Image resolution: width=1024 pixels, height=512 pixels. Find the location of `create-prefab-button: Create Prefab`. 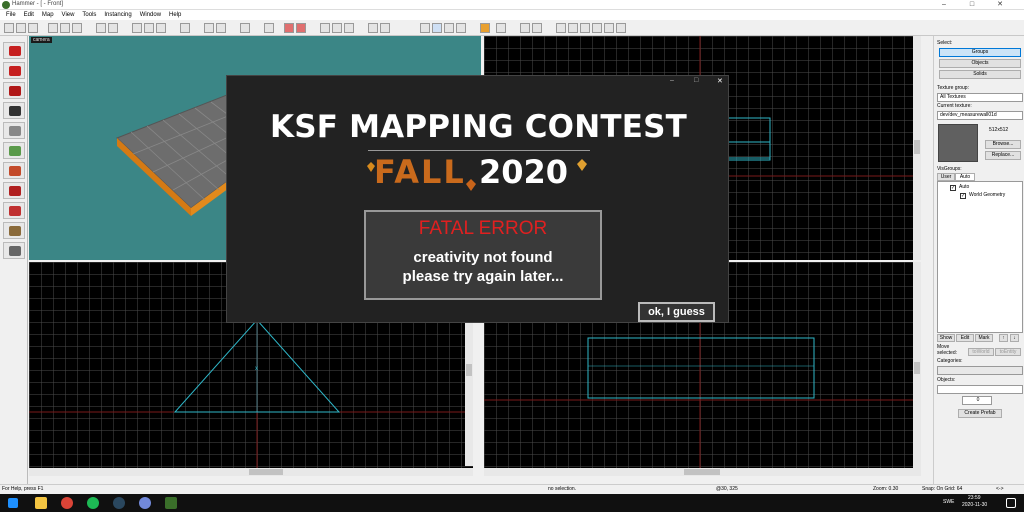

create-prefab-button: Create Prefab is located at coordinates (980, 413).